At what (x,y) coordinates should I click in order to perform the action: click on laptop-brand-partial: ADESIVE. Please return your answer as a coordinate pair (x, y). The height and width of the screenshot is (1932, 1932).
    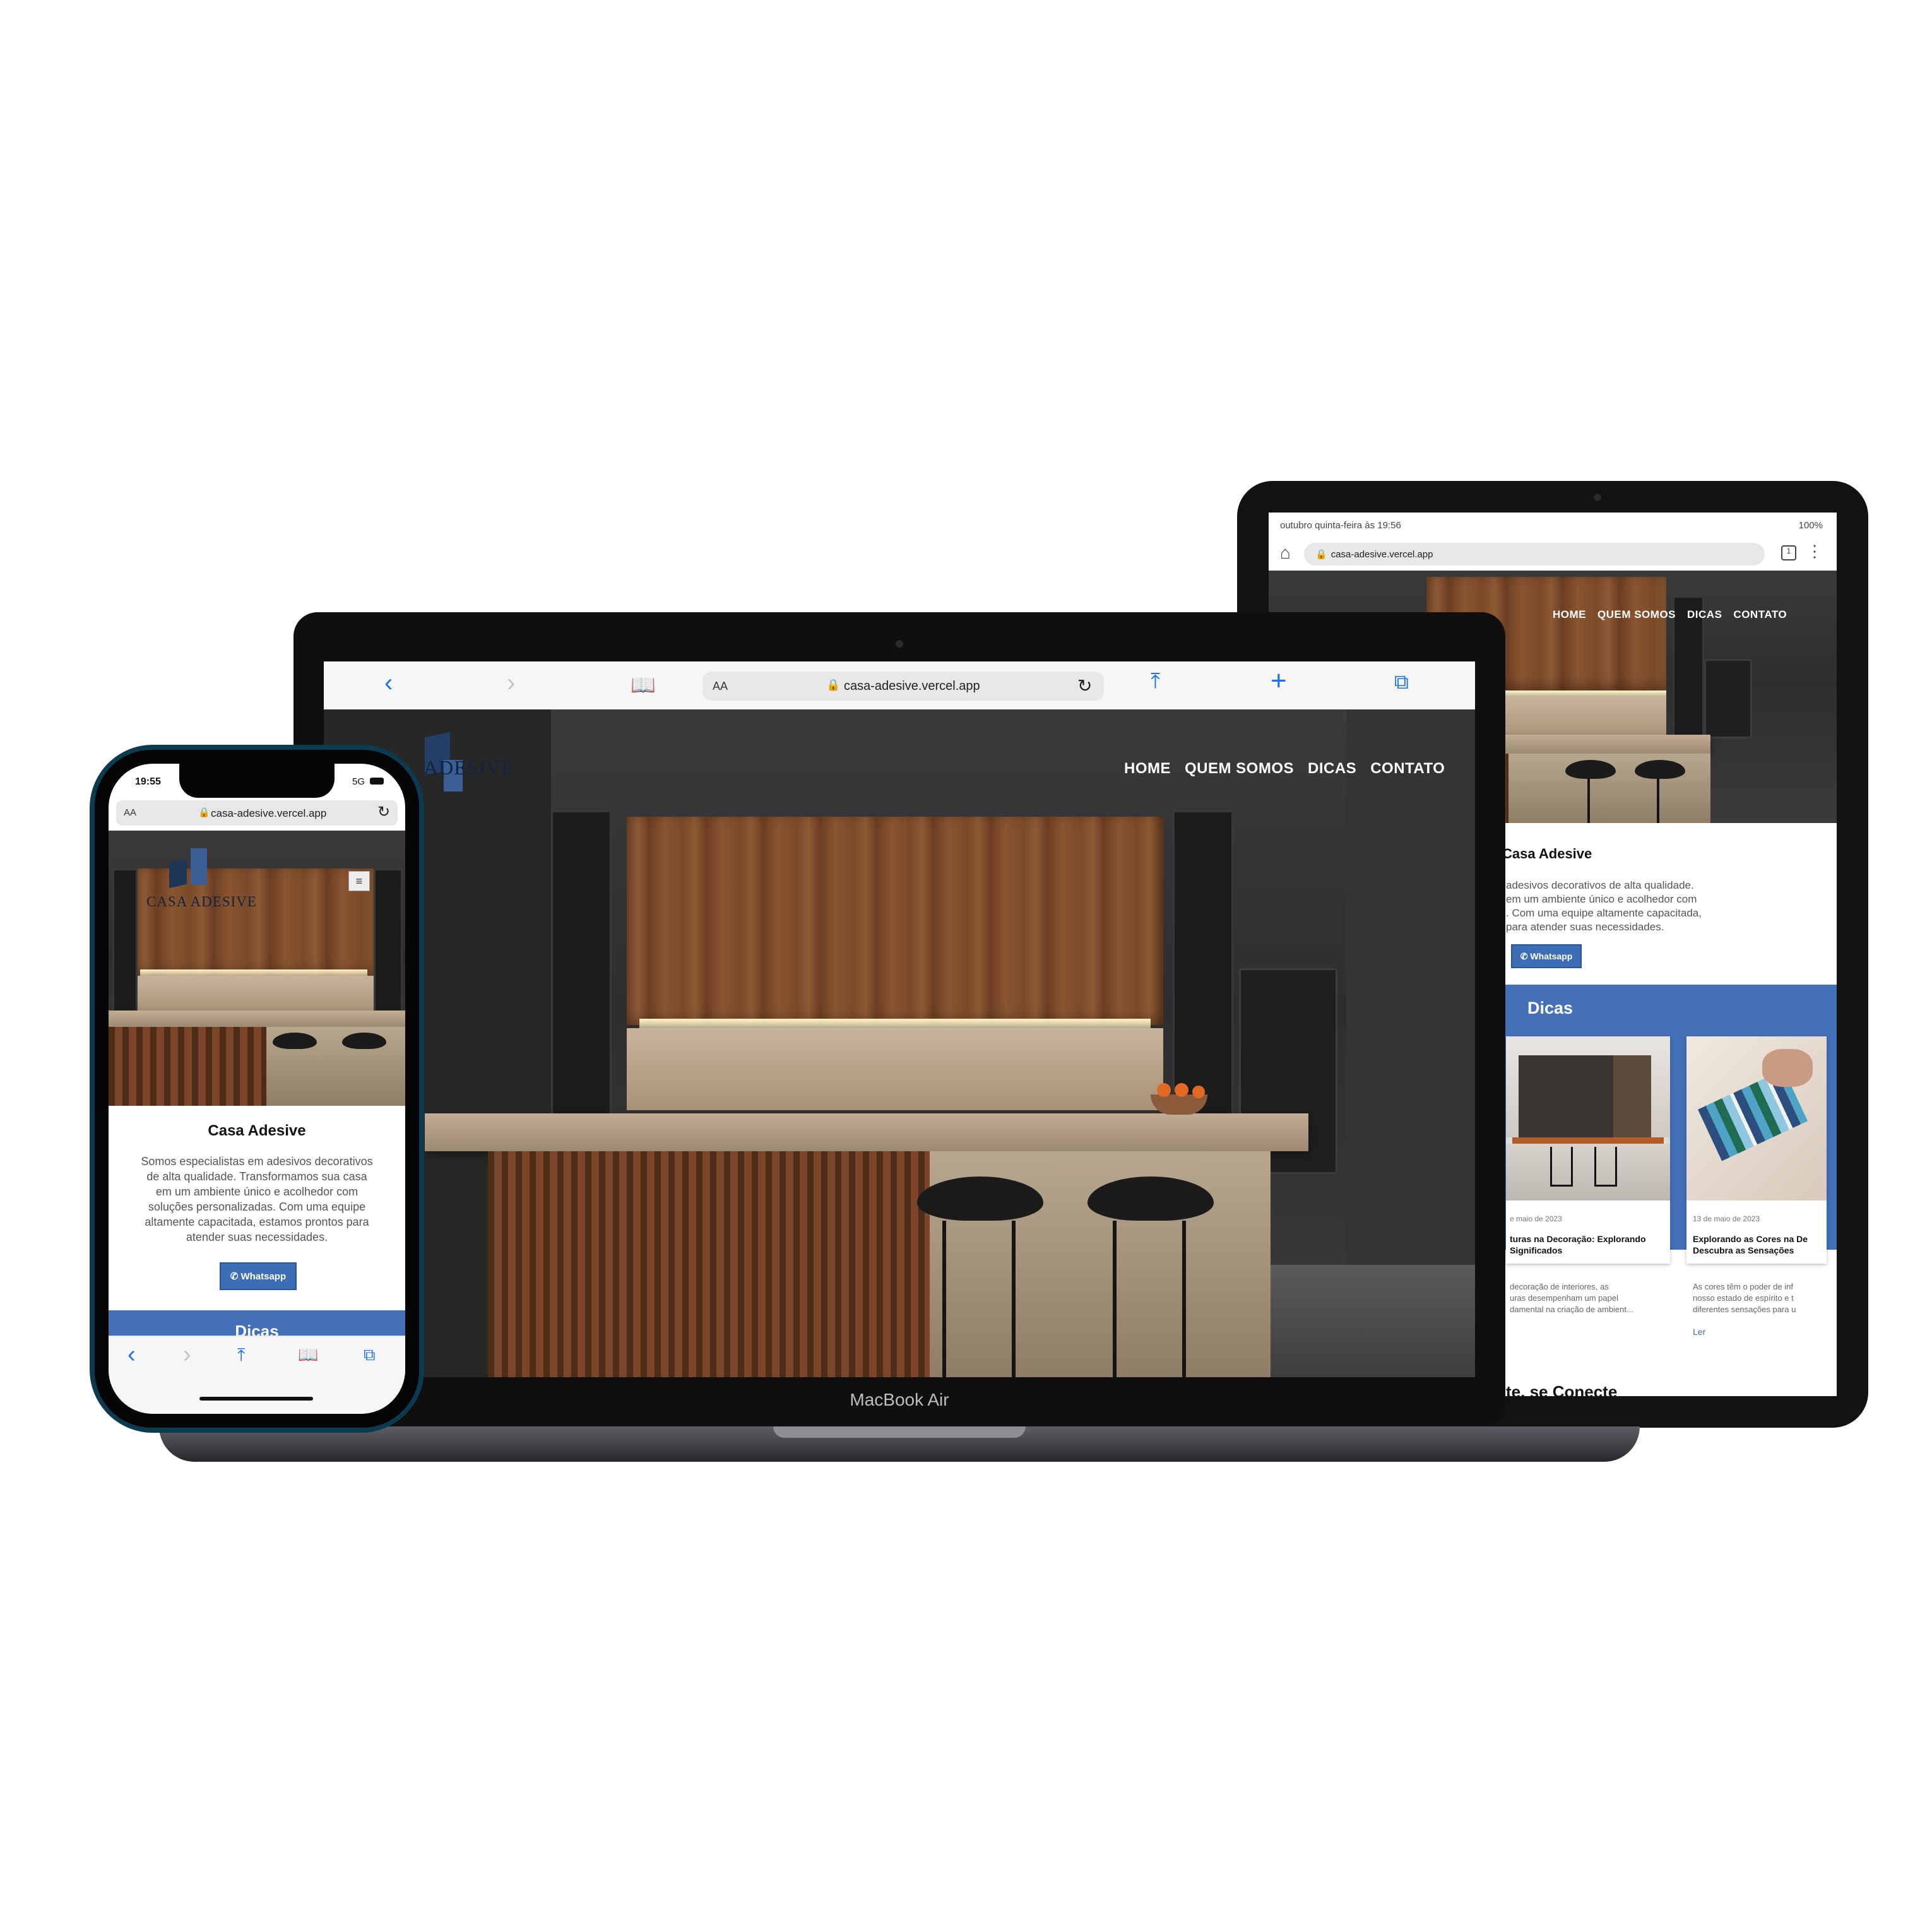
    Looking at the image, I should click on (469, 767).